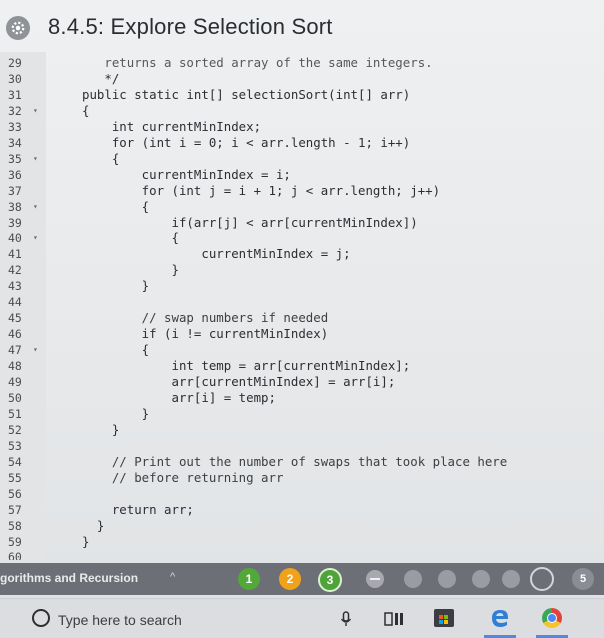 The width and height of the screenshot is (604, 638). I want to click on code-line: 48 int temp = arr[currentMinIndex];, so click(302, 366).